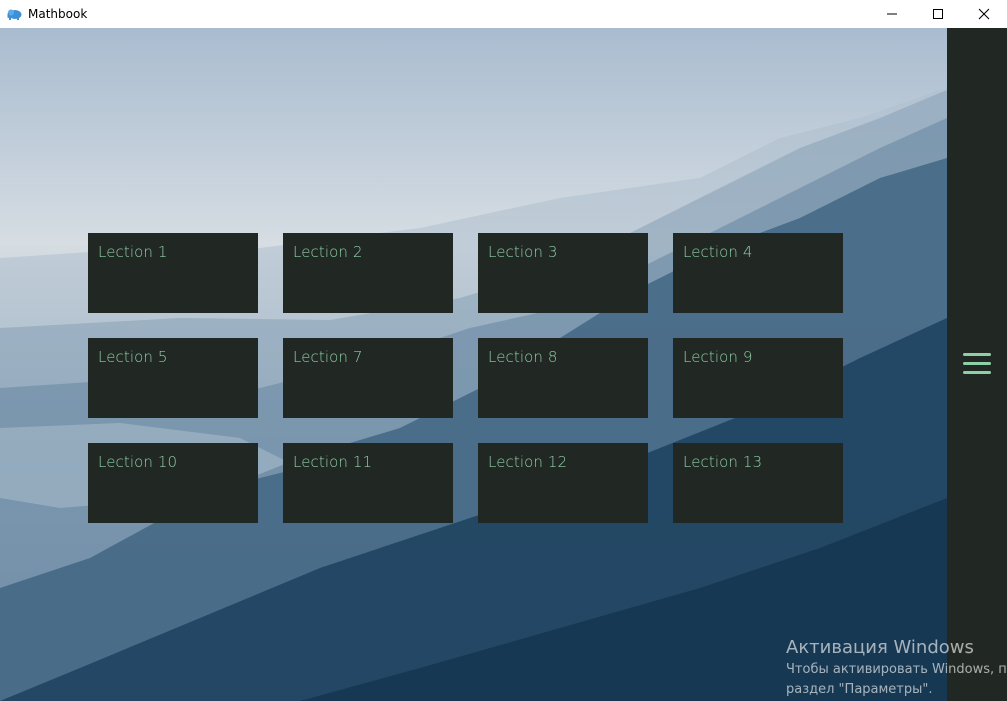 The image size is (1007, 701). I want to click on lesson-card-13: Lection 13, so click(758, 483).